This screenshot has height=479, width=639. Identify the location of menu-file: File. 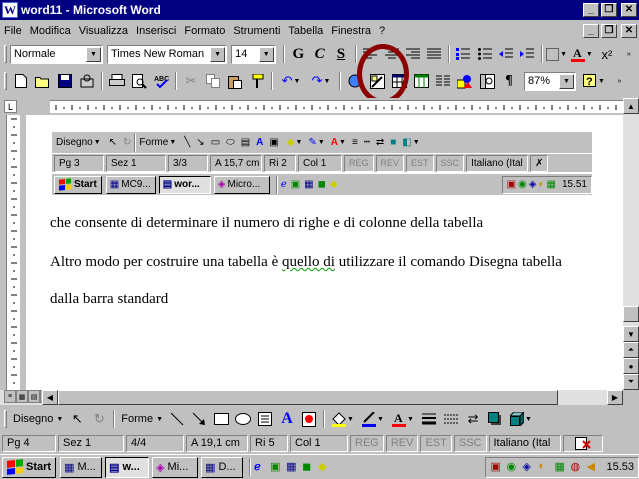
(13, 31).